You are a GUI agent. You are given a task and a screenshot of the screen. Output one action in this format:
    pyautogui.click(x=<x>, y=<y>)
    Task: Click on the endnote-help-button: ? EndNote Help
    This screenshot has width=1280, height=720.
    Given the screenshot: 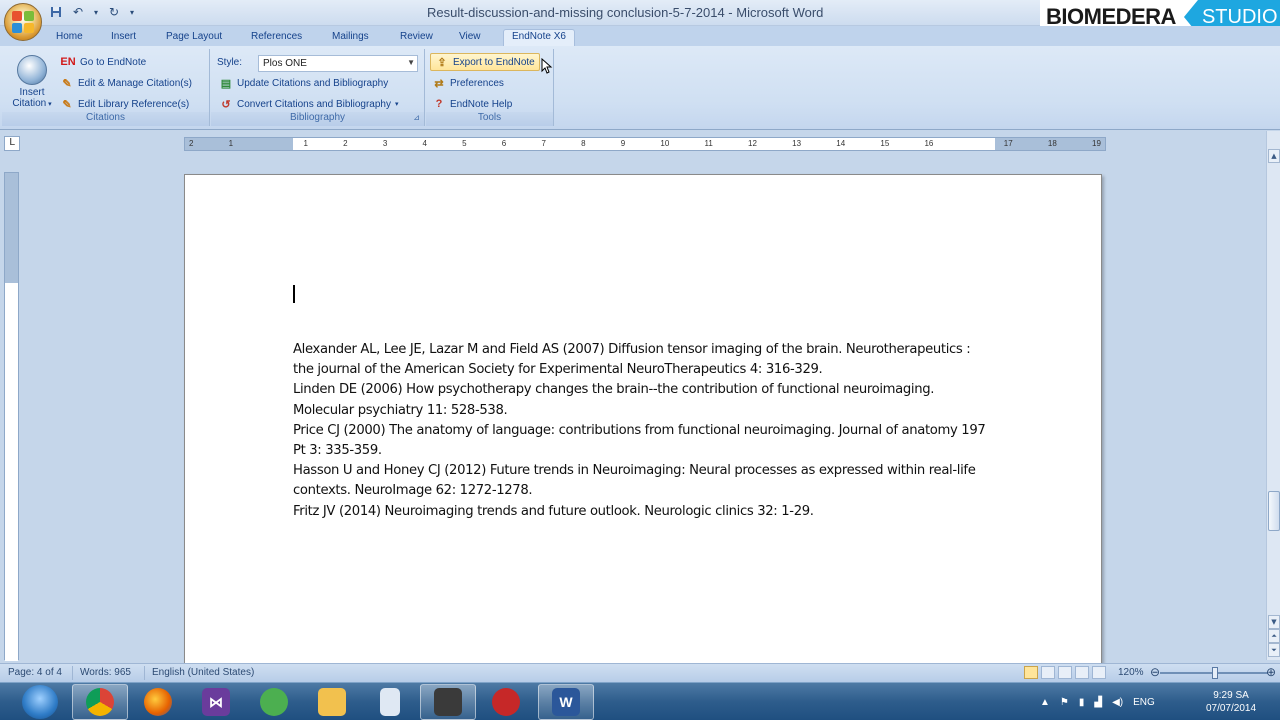 What is the action you would take?
    pyautogui.click(x=472, y=104)
    